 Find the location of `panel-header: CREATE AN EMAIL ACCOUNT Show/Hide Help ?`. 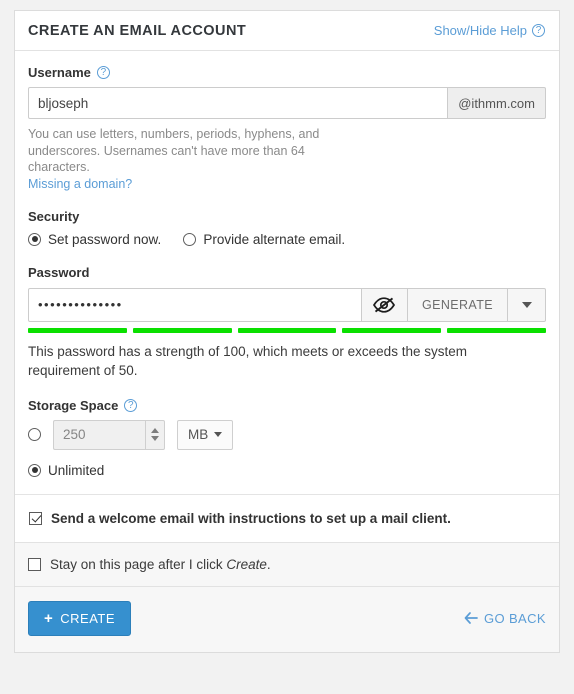

panel-header: CREATE AN EMAIL ACCOUNT Show/Hide Help ? is located at coordinates (287, 31).